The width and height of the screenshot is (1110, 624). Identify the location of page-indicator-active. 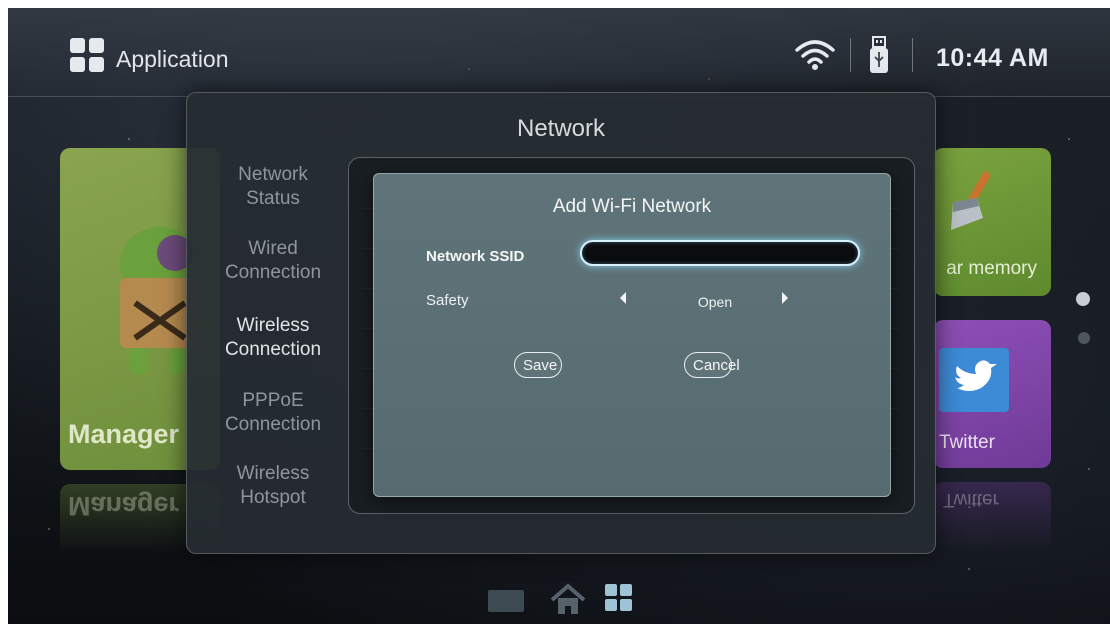
(1083, 299).